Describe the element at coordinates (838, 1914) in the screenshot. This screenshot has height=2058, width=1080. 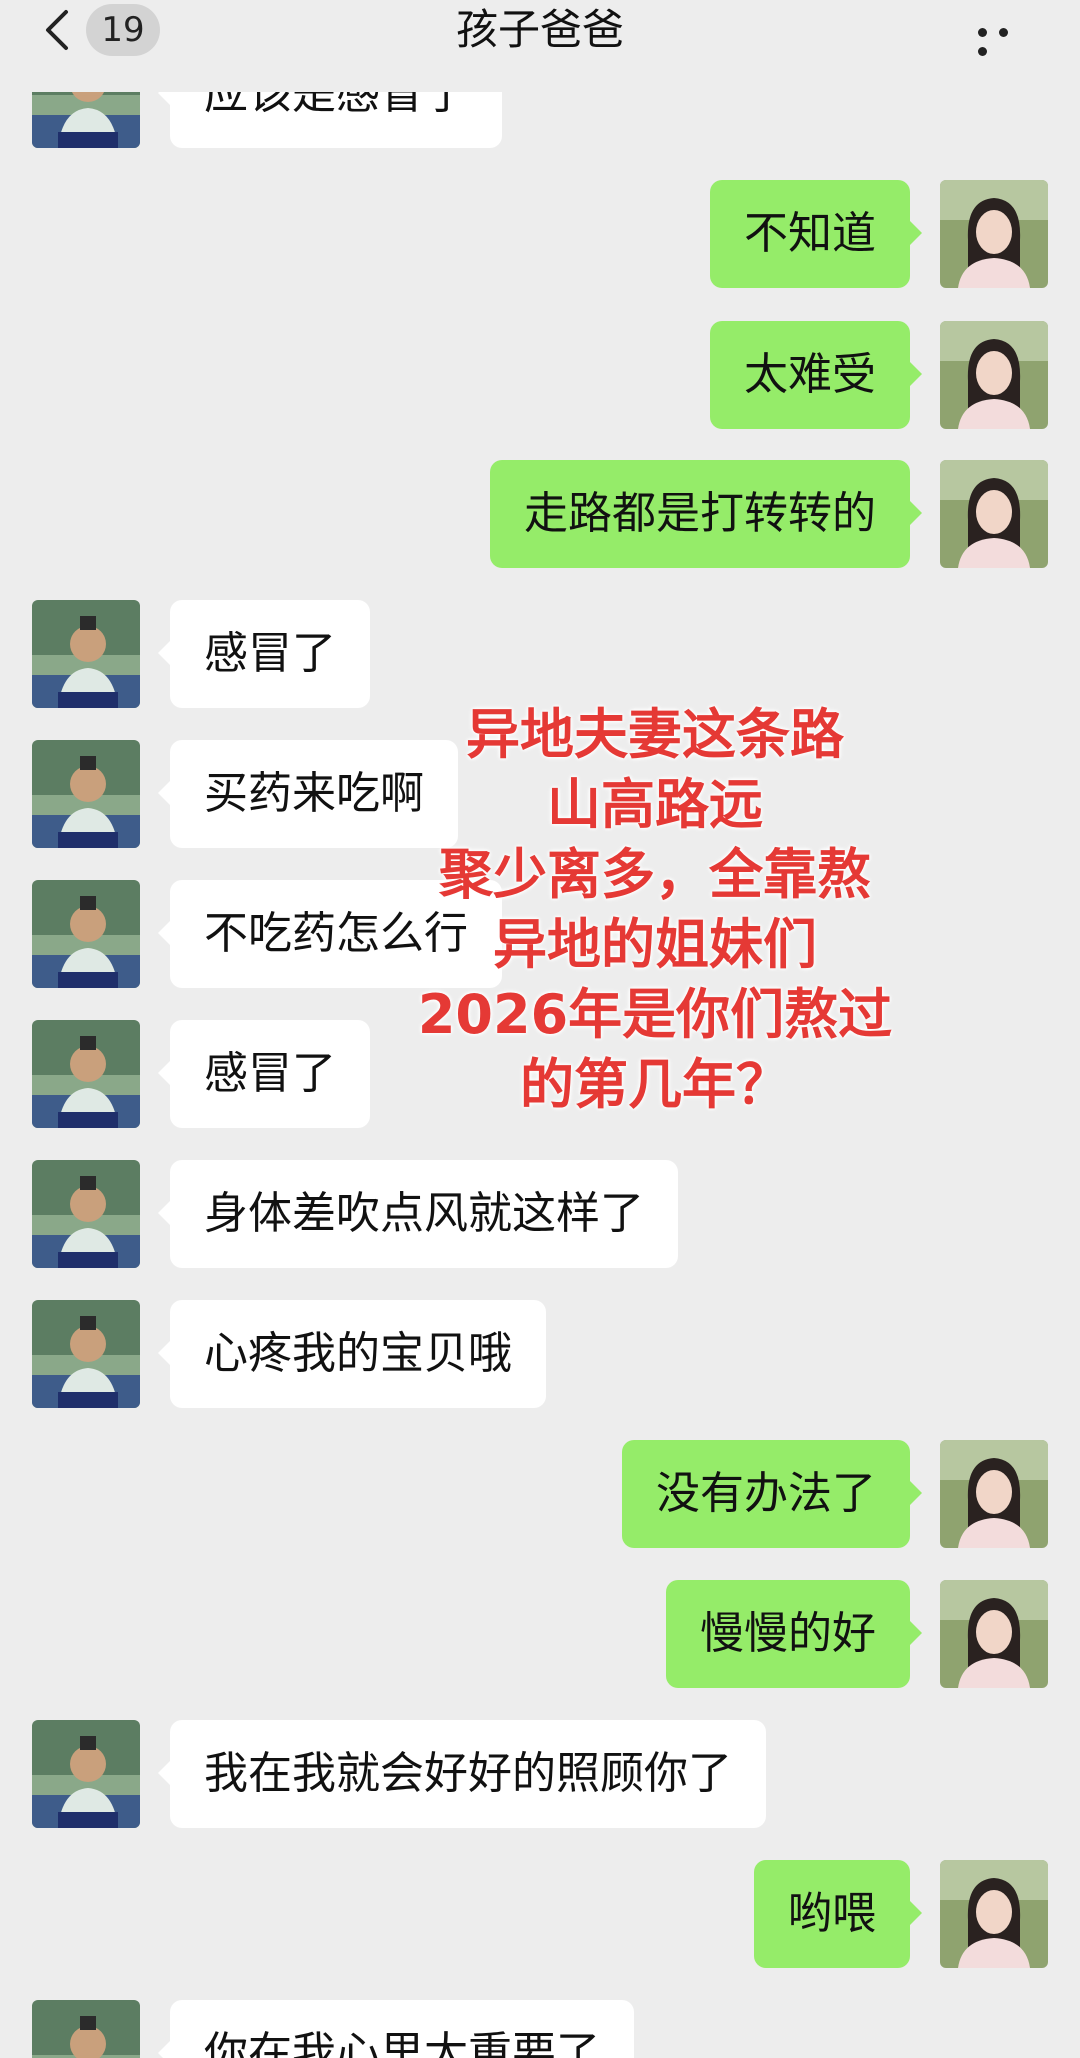
I see `message-bubble-sent: 哟喂` at that location.